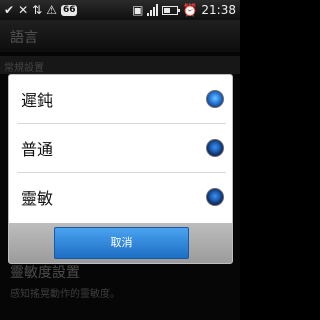  I want to click on status-bar: ✔ ✕ ⇅ ⚠ 66 ▣ ⏰ 21:38, so click(120, 10).